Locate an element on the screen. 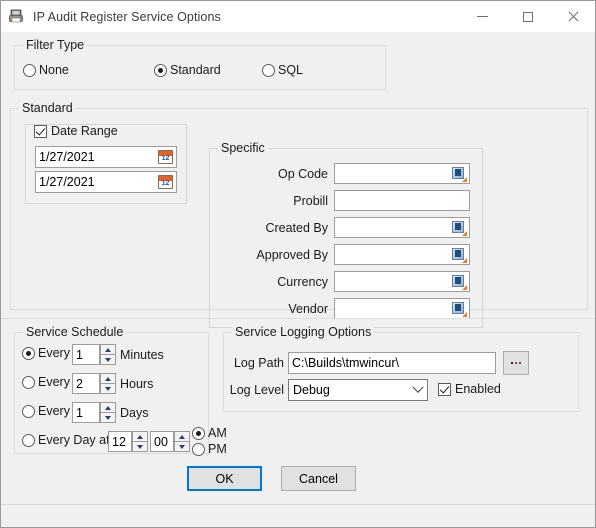  radio-am: AM is located at coordinates (209, 433).